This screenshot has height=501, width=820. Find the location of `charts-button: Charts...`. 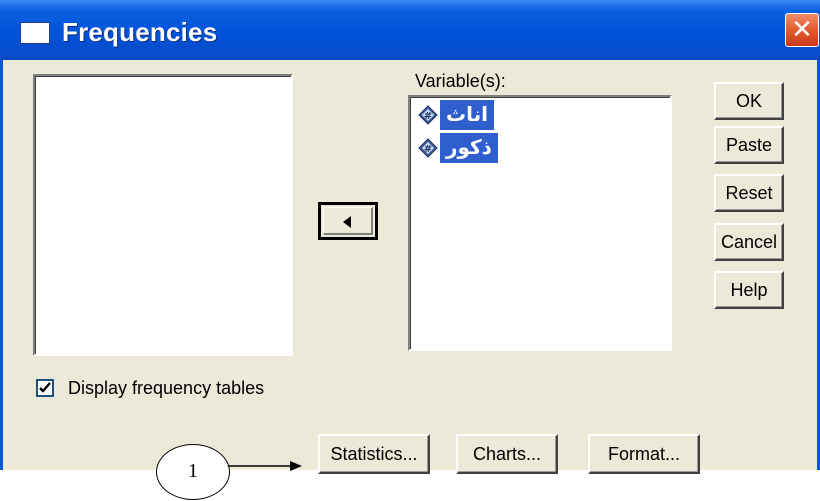

charts-button: Charts... is located at coordinates (507, 454).